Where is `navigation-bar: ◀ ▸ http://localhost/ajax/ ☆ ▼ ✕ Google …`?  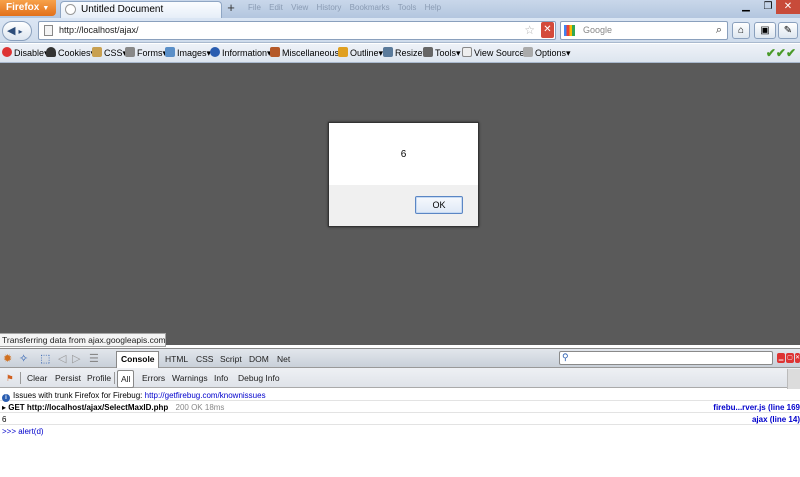 navigation-bar: ◀ ▸ http://localhost/ajax/ ☆ ▼ ✕ Google … is located at coordinates (400, 30).